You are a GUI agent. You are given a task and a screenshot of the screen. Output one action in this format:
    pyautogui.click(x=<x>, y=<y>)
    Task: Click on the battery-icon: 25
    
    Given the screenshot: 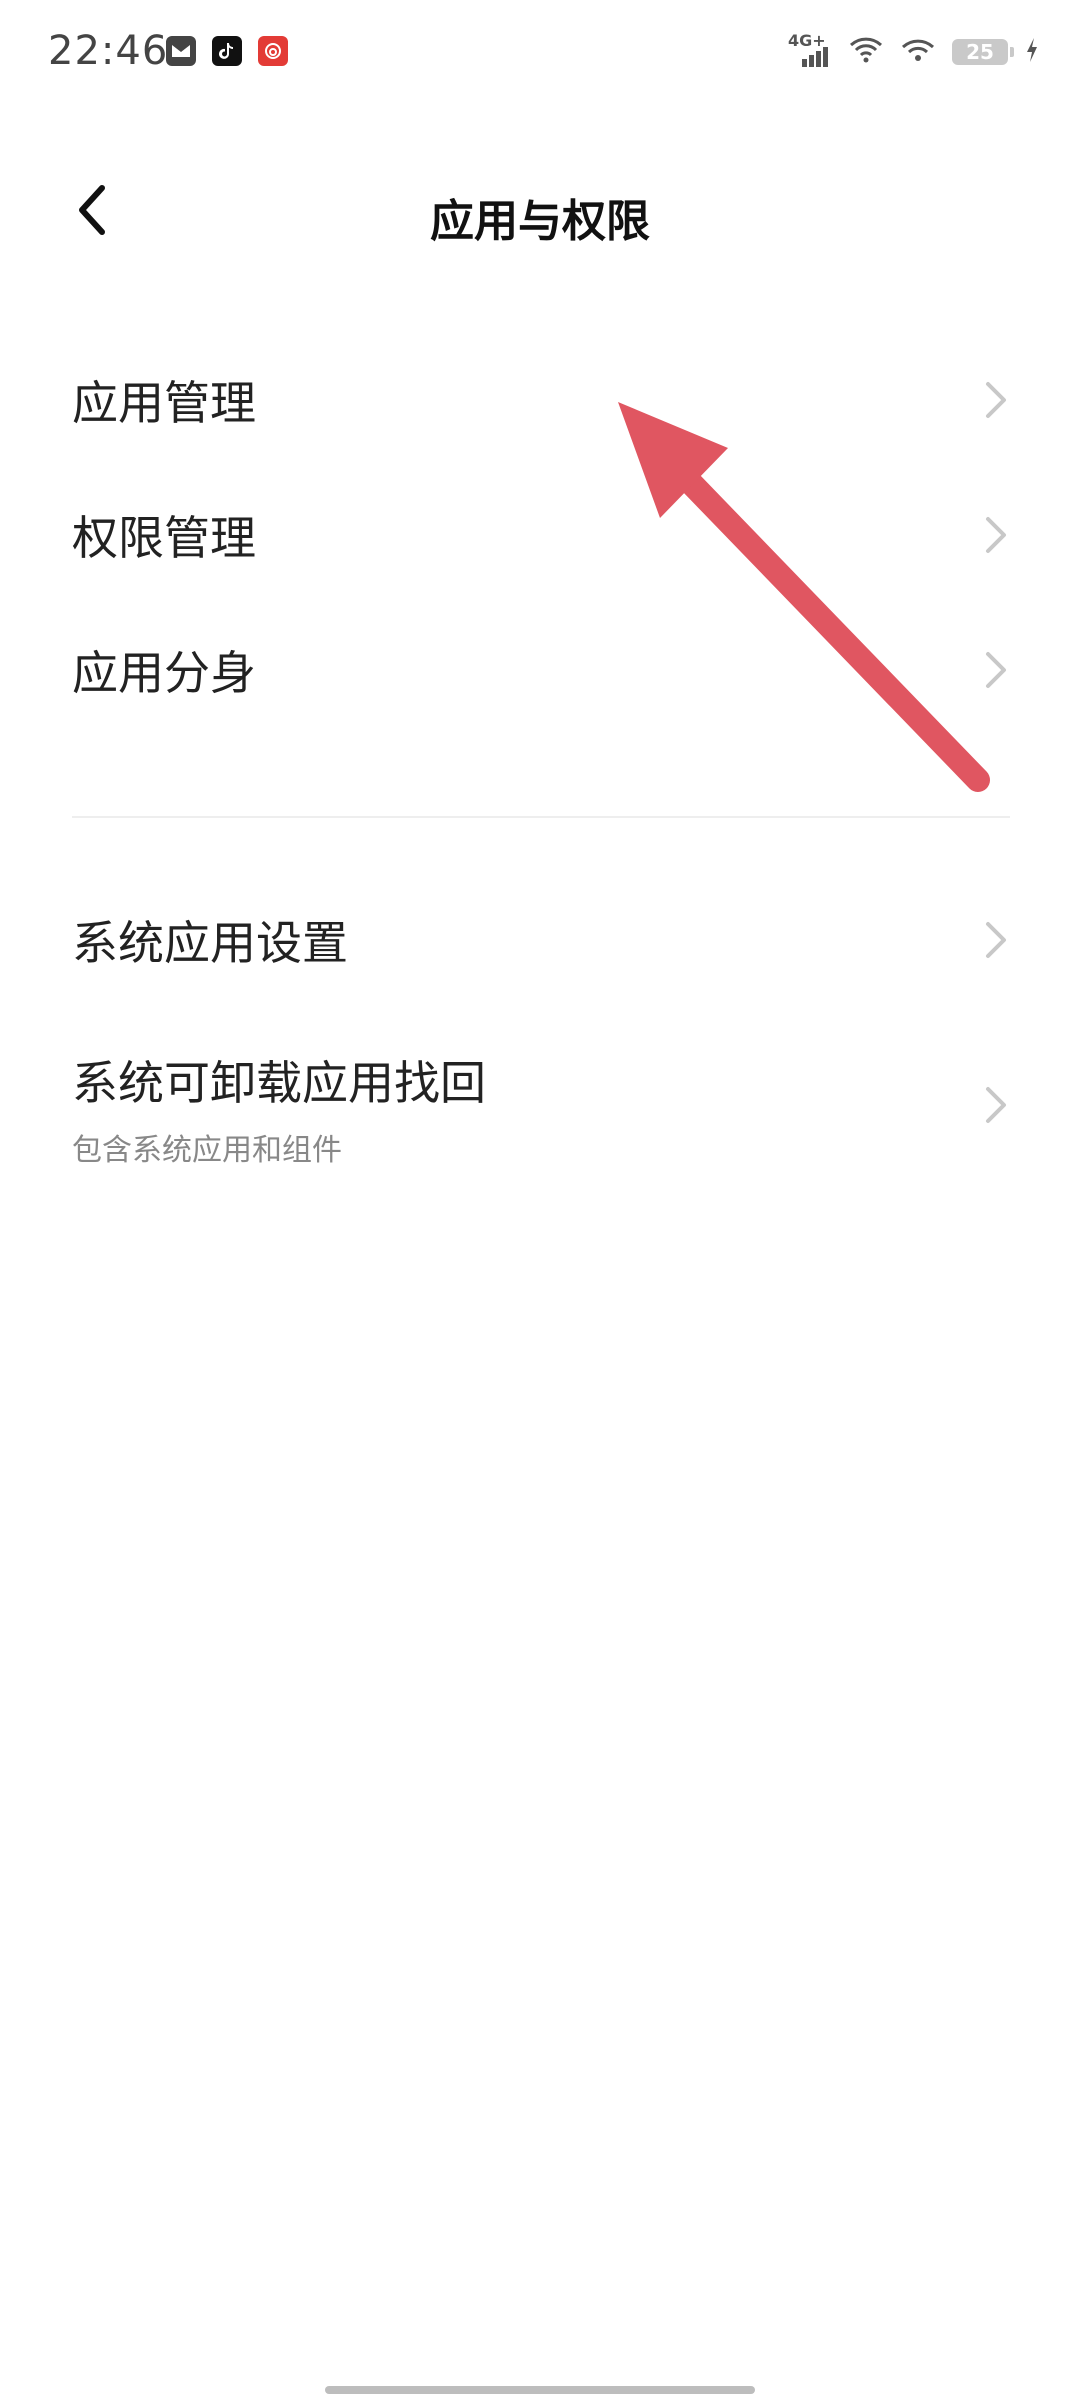 What is the action you would take?
    pyautogui.click(x=983, y=52)
    